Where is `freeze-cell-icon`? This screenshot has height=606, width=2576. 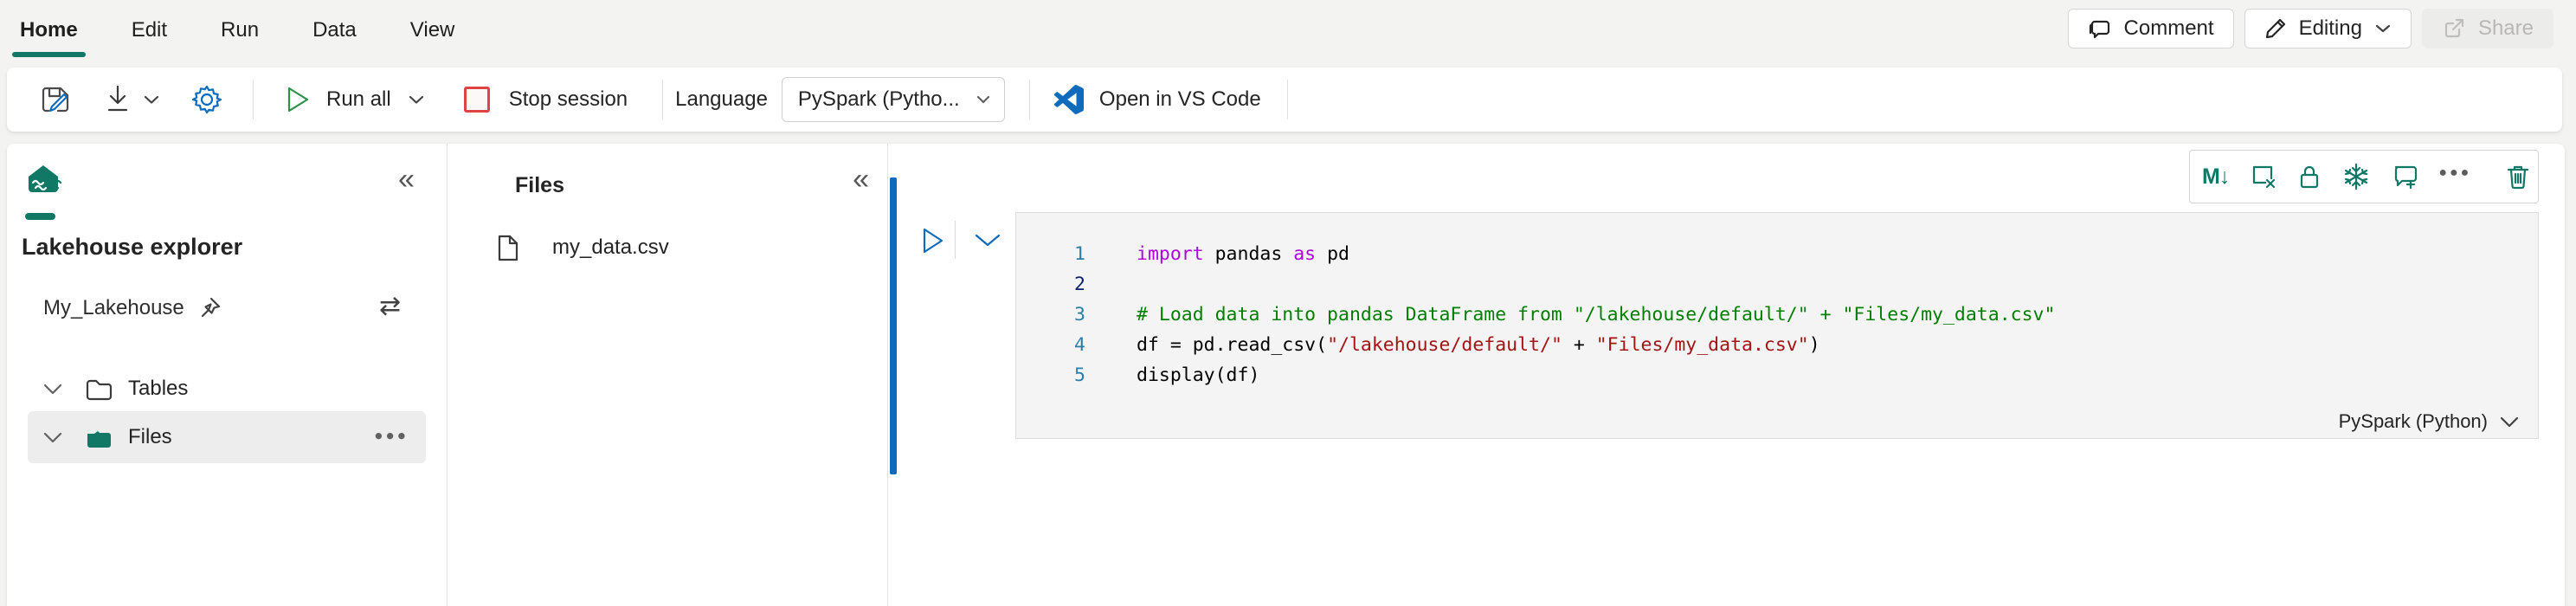
freeze-cell-icon is located at coordinates (2356, 176).